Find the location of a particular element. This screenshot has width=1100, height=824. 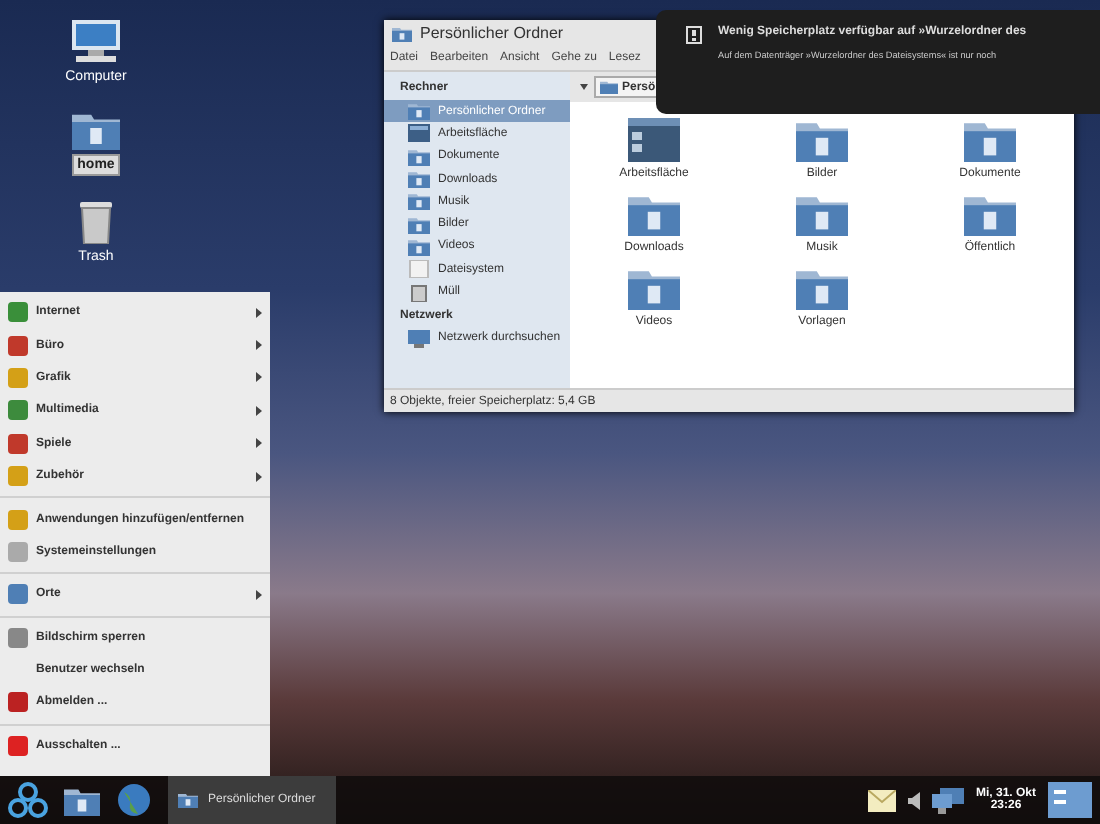

speaker-icon is located at coordinates (913, 800).